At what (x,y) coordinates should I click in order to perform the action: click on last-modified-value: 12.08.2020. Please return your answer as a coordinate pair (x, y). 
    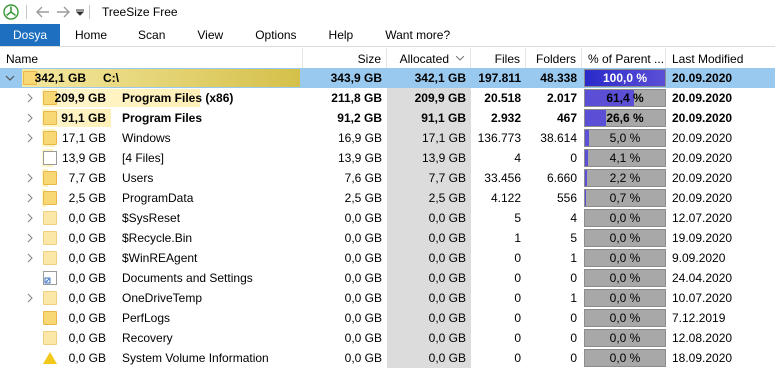
    Looking at the image, I should click on (702, 338).